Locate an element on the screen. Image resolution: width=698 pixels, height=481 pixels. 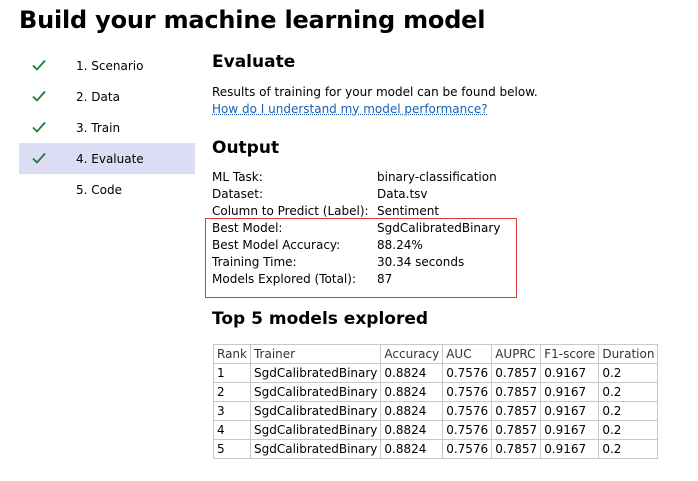
output-key: Dataset: is located at coordinates (238, 194).